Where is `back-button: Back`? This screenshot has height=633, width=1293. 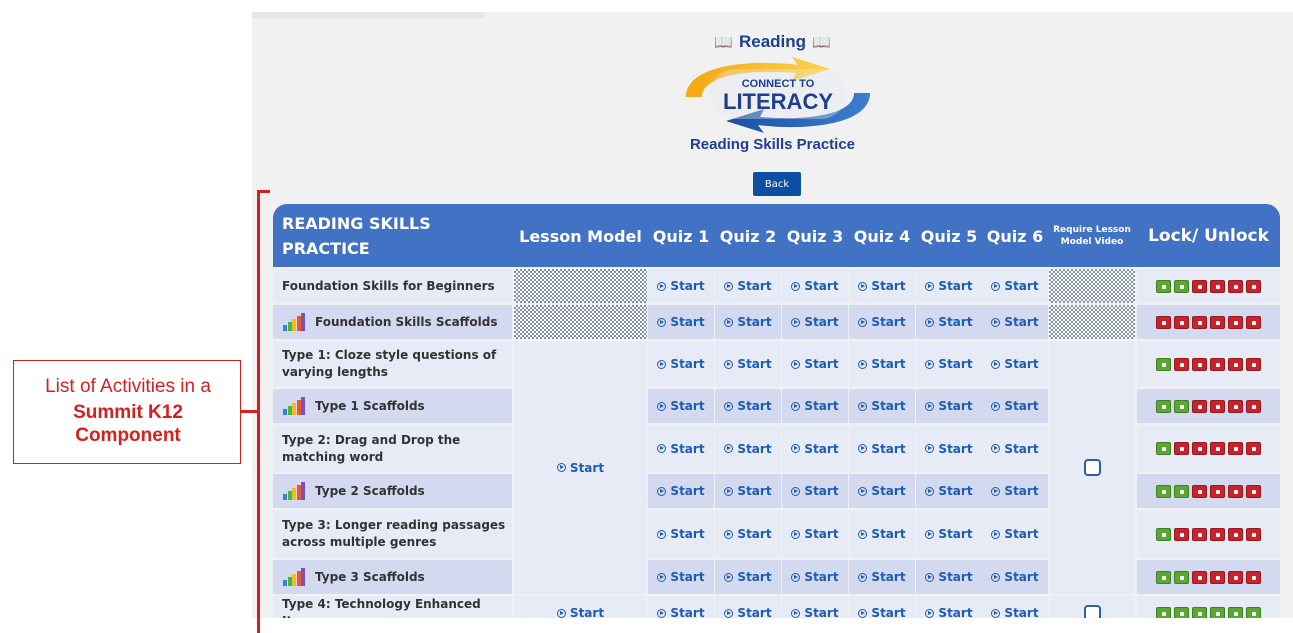
back-button: Back is located at coordinates (777, 184).